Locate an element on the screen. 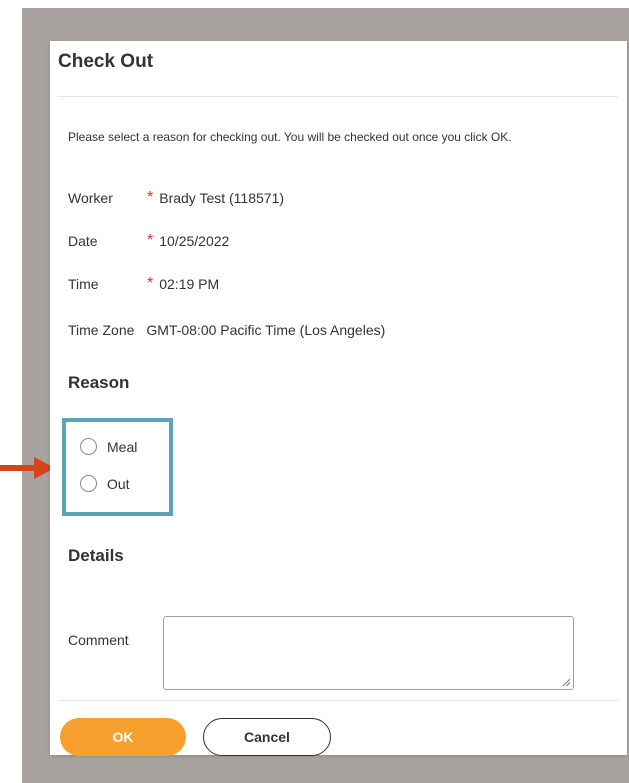 This screenshot has width=629, height=783. reason-option-label: Meal is located at coordinates (122, 446).